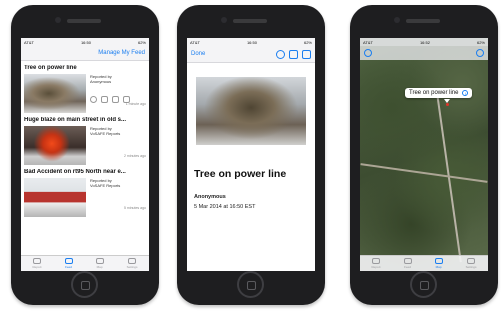 This screenshot has height=319, width=501. I want to click on map-callout: Tree on power line i, so click(439, 93).